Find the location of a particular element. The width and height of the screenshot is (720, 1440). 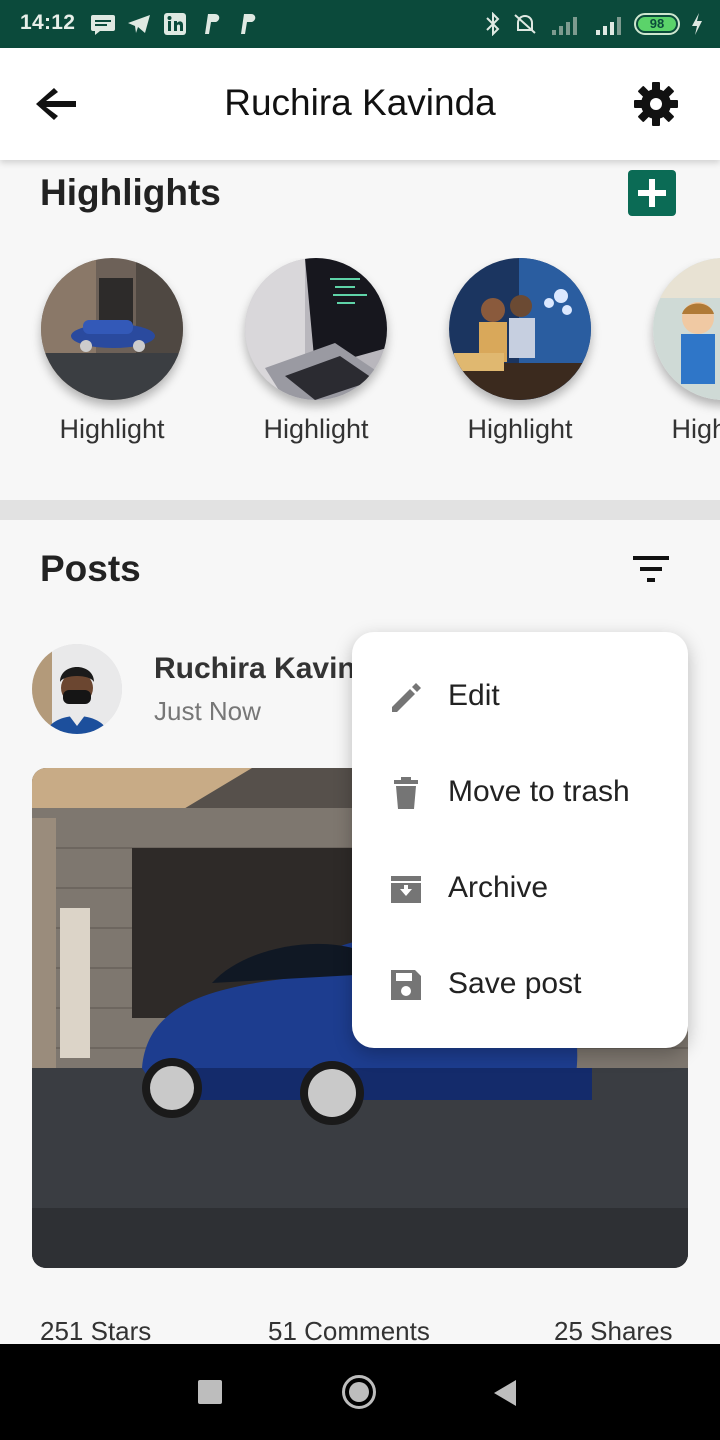

silent-icon is located at coordinates (525, 24).